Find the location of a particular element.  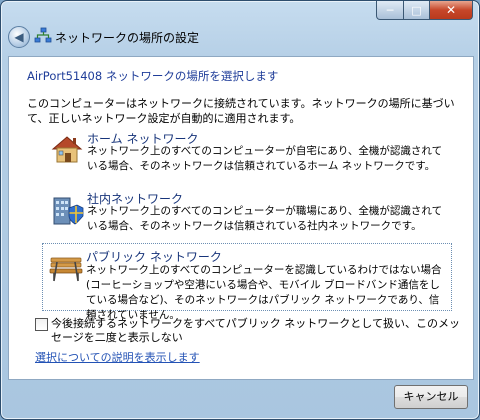

title-bar: ─ □ ✕ ◀ ネットワークの場所の設定 is located at coordinates (240, 32).